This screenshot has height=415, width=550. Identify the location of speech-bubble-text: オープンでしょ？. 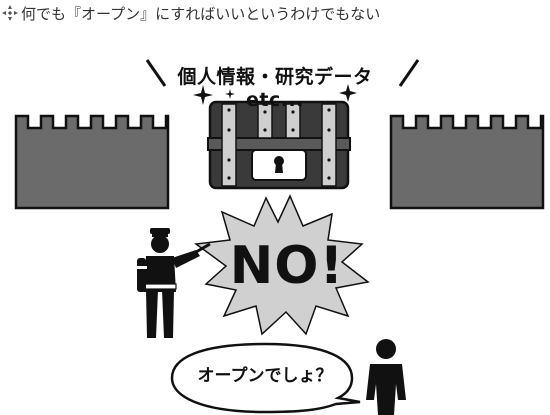
(265, 376).